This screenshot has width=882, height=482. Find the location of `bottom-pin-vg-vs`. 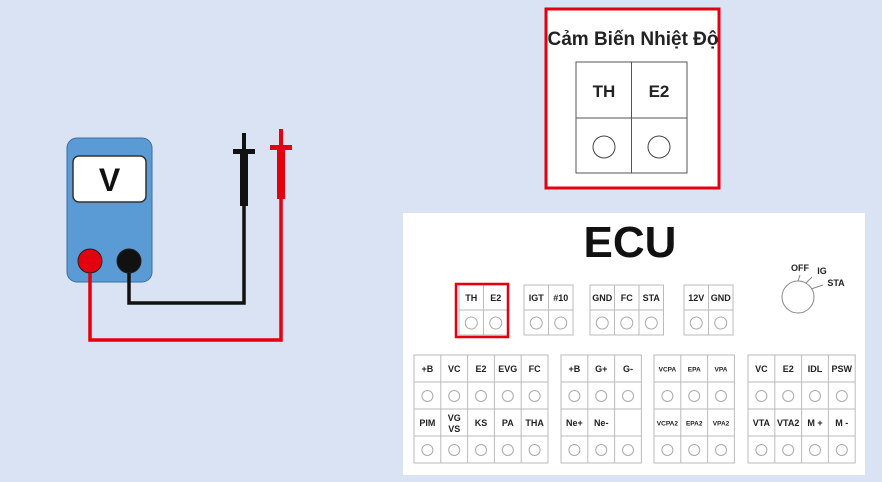

bottom-pin-vg-vs is located at coordinates (454, 450).